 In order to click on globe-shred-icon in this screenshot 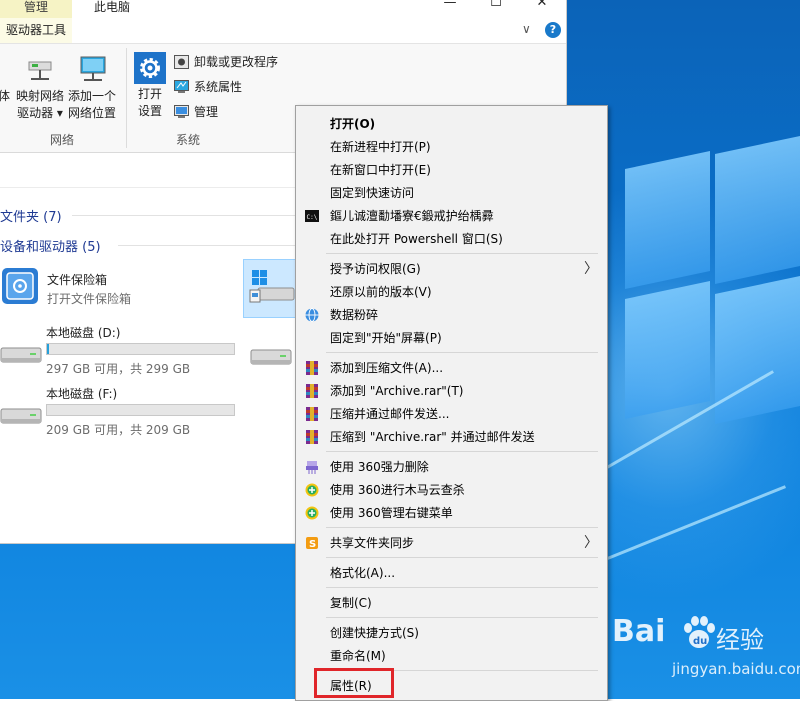, I will do `click(312, 315)`.